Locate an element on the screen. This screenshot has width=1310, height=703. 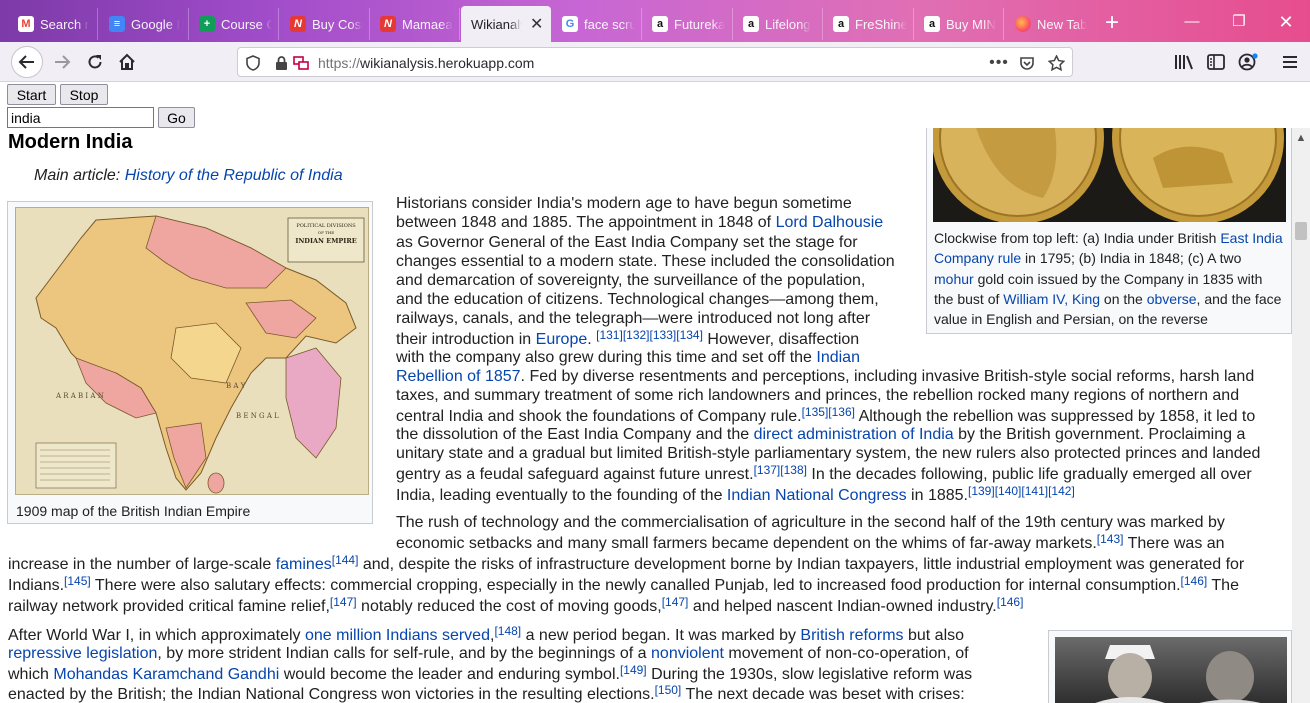
citation-link: [131] is located at coordinates (609, 335).